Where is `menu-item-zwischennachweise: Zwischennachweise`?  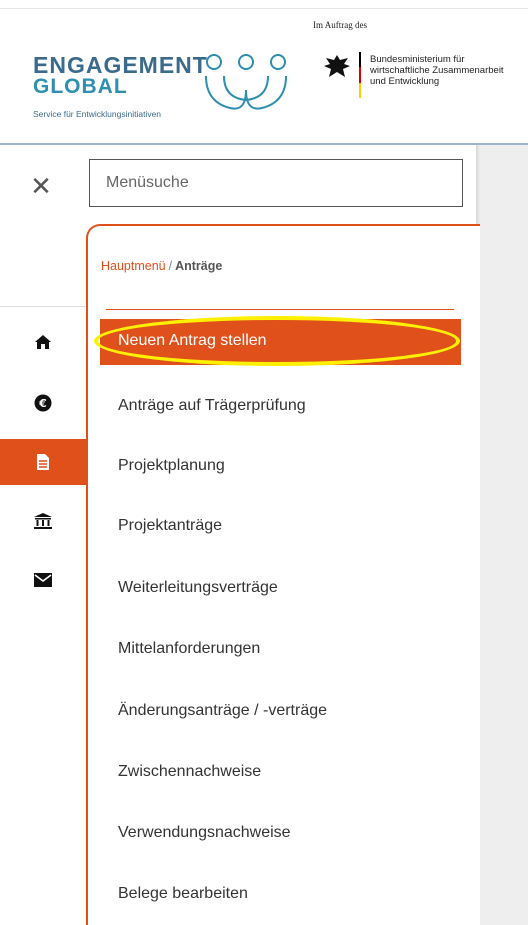
menu-item-zwischennachweise: Zwischennachweise is located at coordinates (189, 772).